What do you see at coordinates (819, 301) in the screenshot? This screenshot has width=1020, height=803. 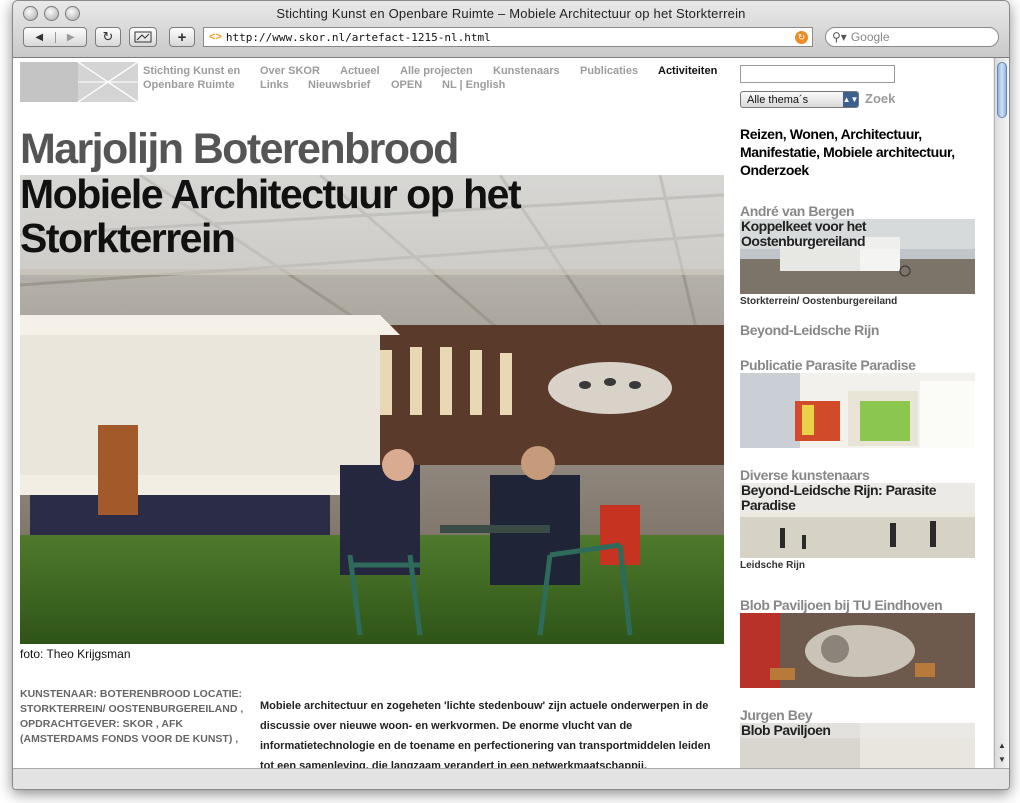 I see `related-caption: Storkterrein/ Oostenburgereiland` at bounding box center [819, 301].